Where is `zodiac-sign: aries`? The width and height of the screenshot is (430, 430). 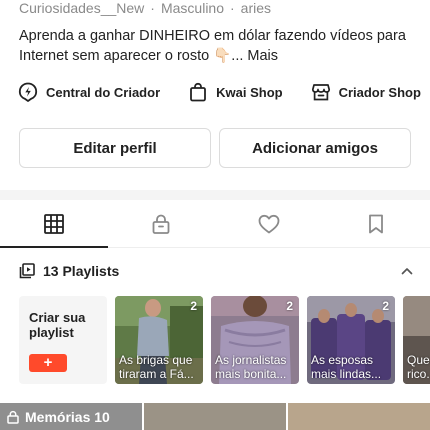
zodiac-sign: aries is located at coordinates (256, 8).